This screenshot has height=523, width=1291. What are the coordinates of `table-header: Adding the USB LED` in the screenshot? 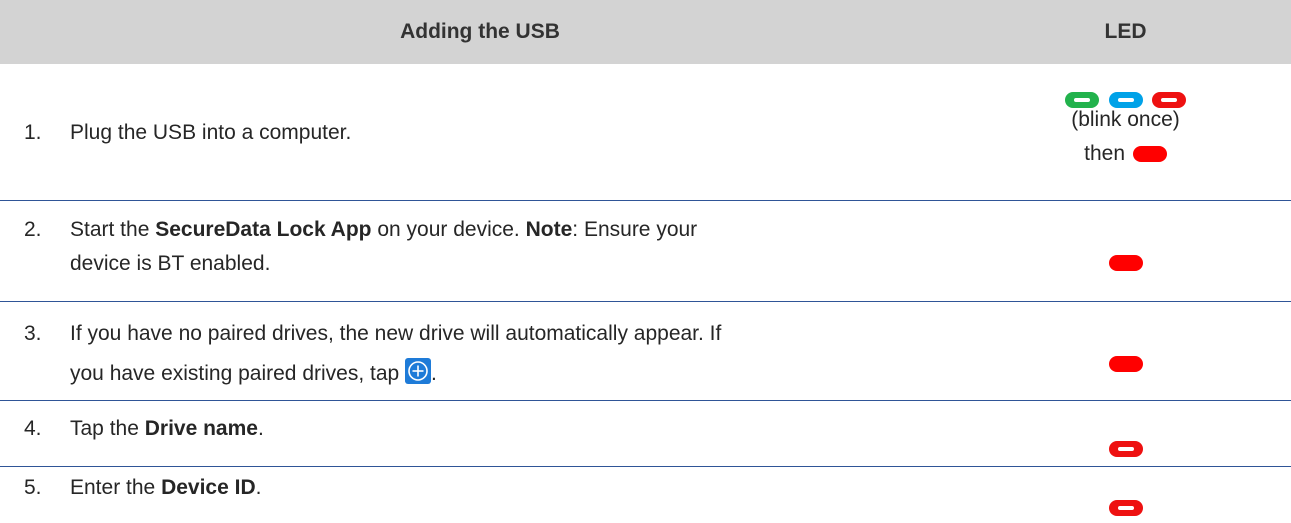 It's located at (645, 32).